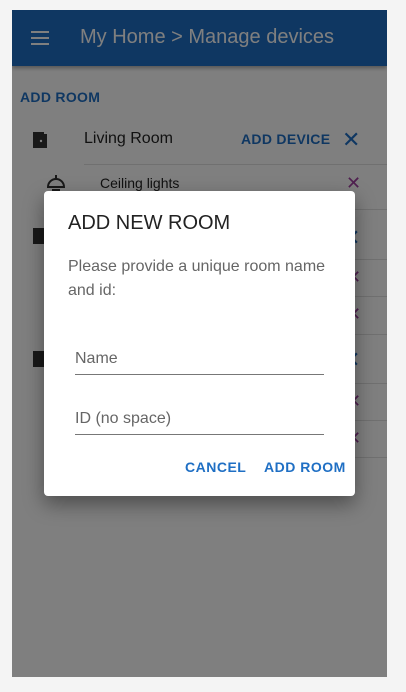 The height and width of the screenshot is (692, 406). What do you see at coordinates (215, 467) in the screenshot?
I see `cancel-button: CANCEL` at bounding box center [215, 467].